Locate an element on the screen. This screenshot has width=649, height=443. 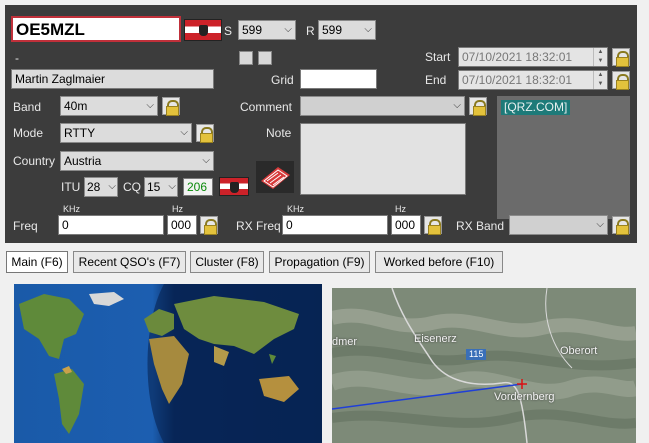
itu-value: 28 is located at coordinates (94, 187).